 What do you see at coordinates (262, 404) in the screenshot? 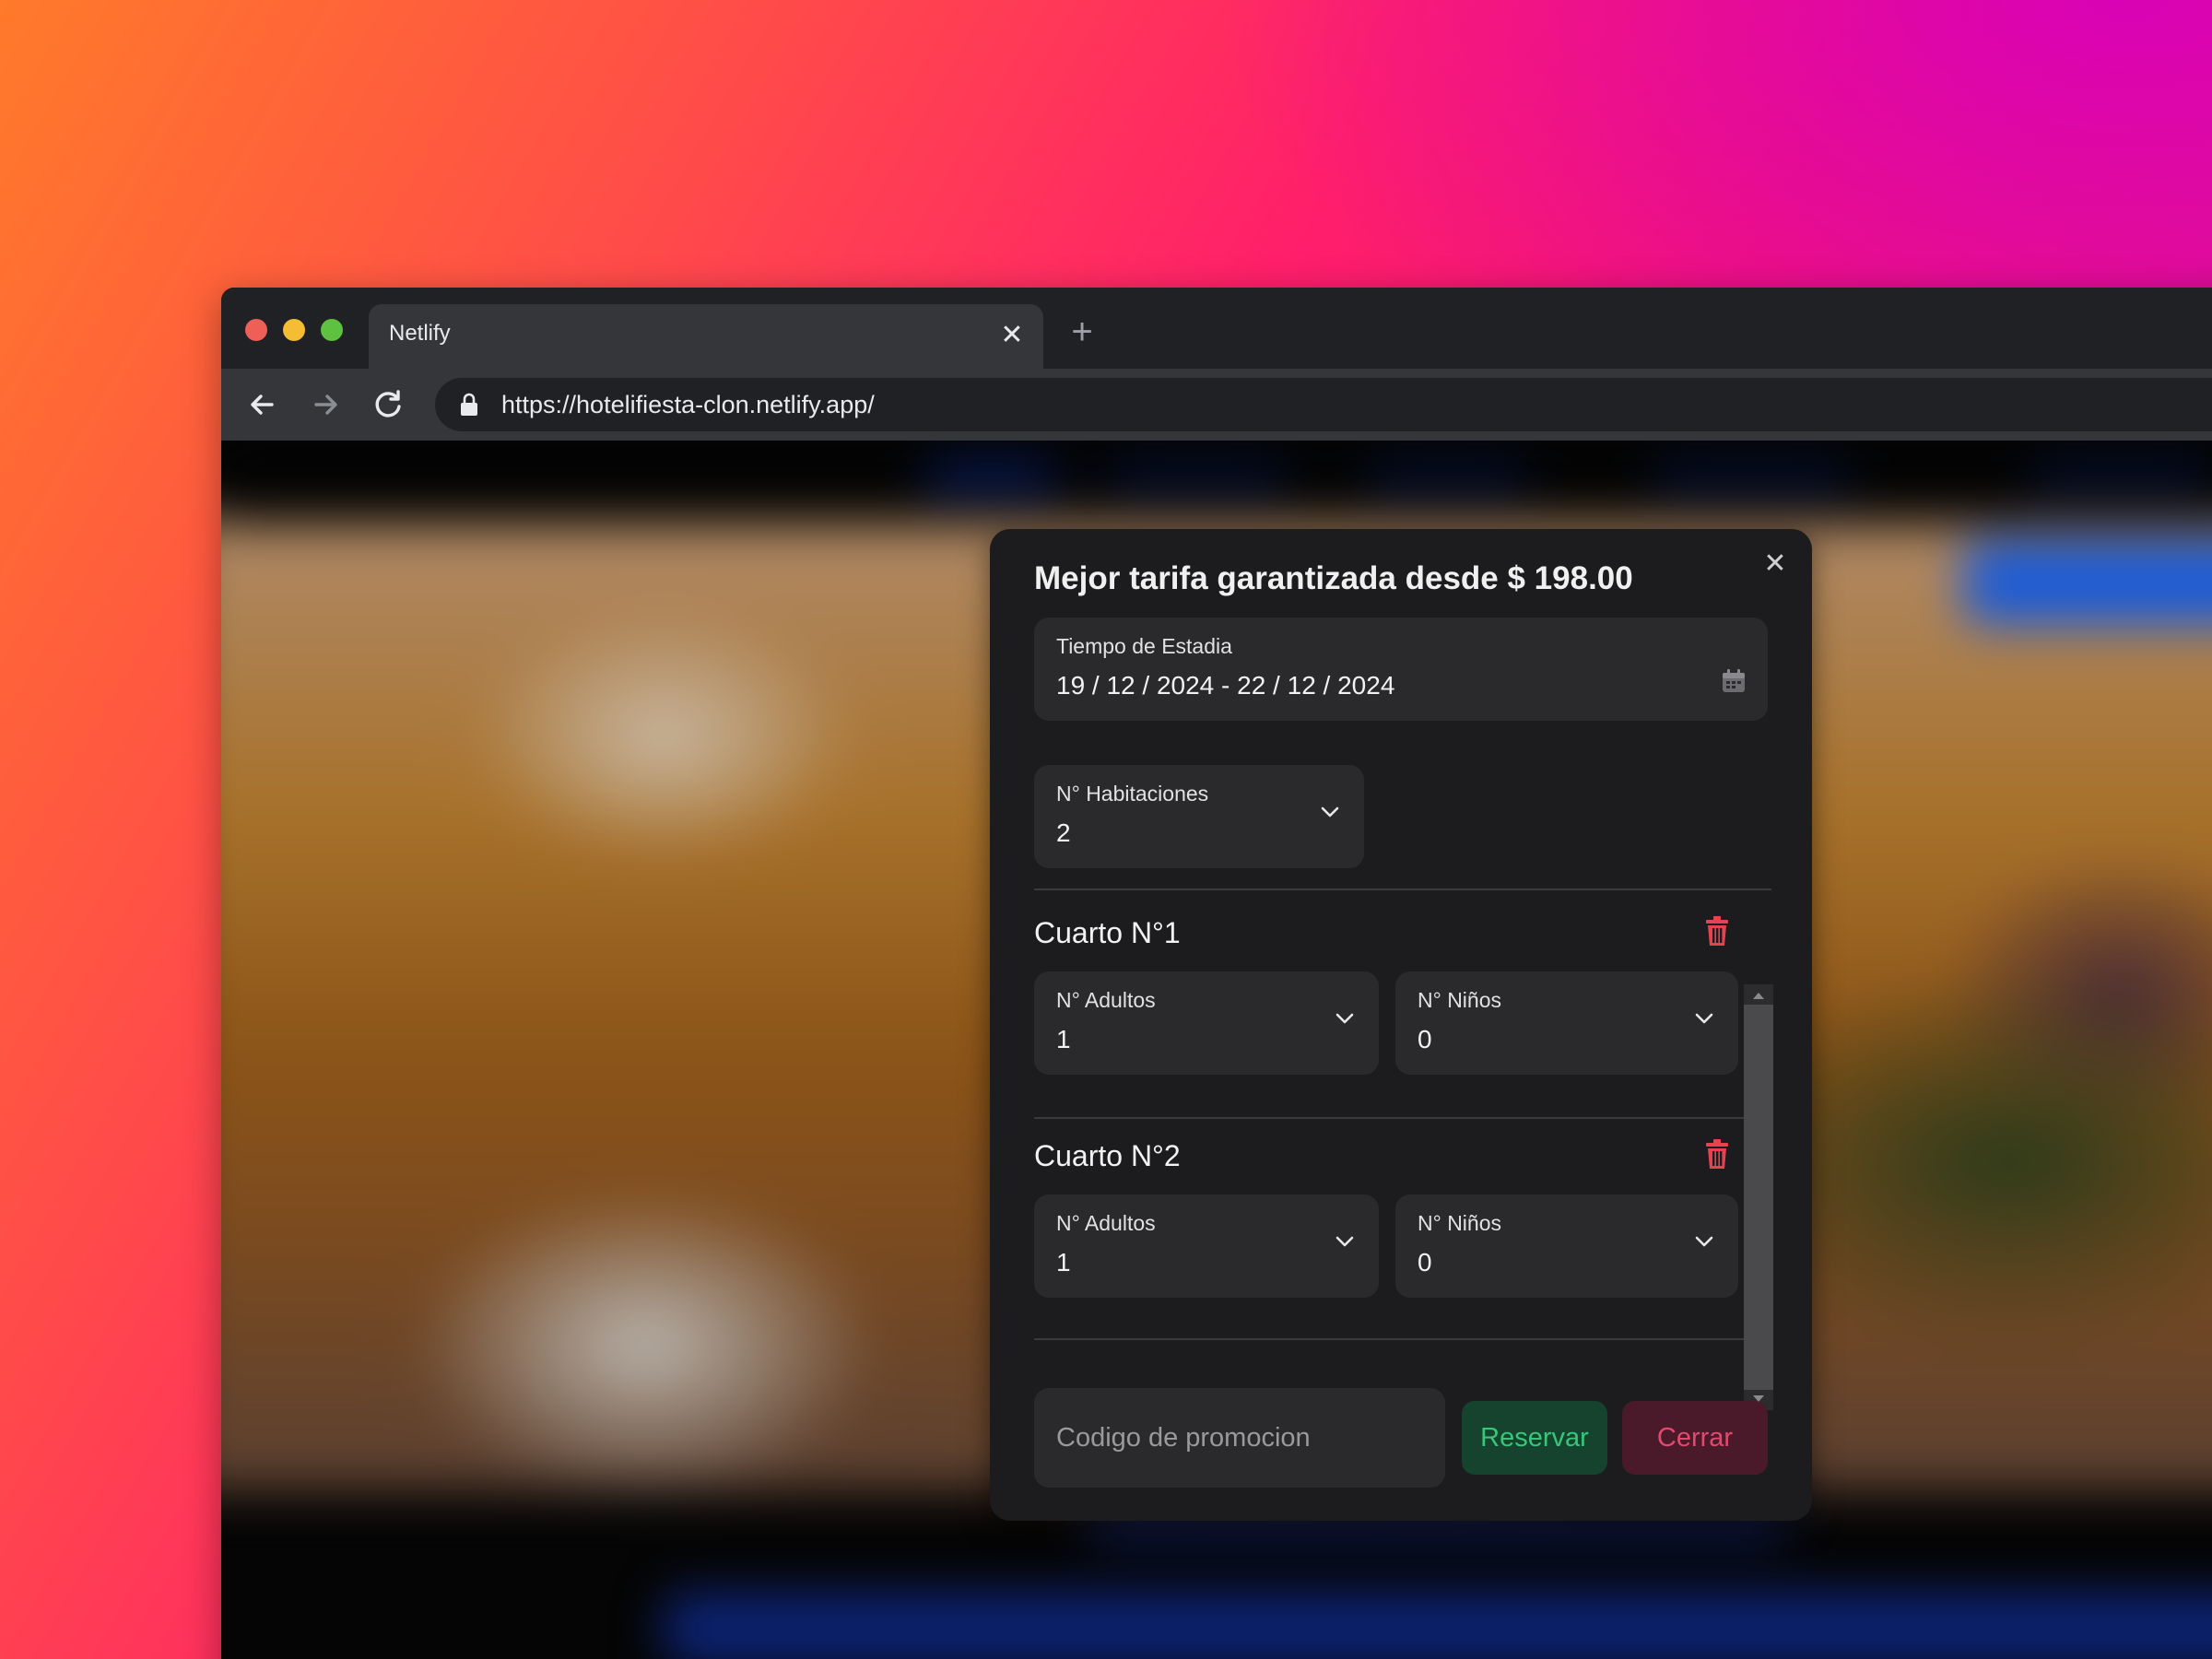
I see `back-arrow-icon` at bounding box center [262, 404].